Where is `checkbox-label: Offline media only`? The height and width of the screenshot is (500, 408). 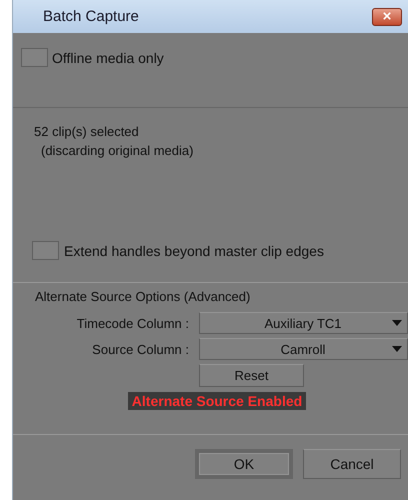 checkbox-label: Offline media only is located at coordinates (108, 58).